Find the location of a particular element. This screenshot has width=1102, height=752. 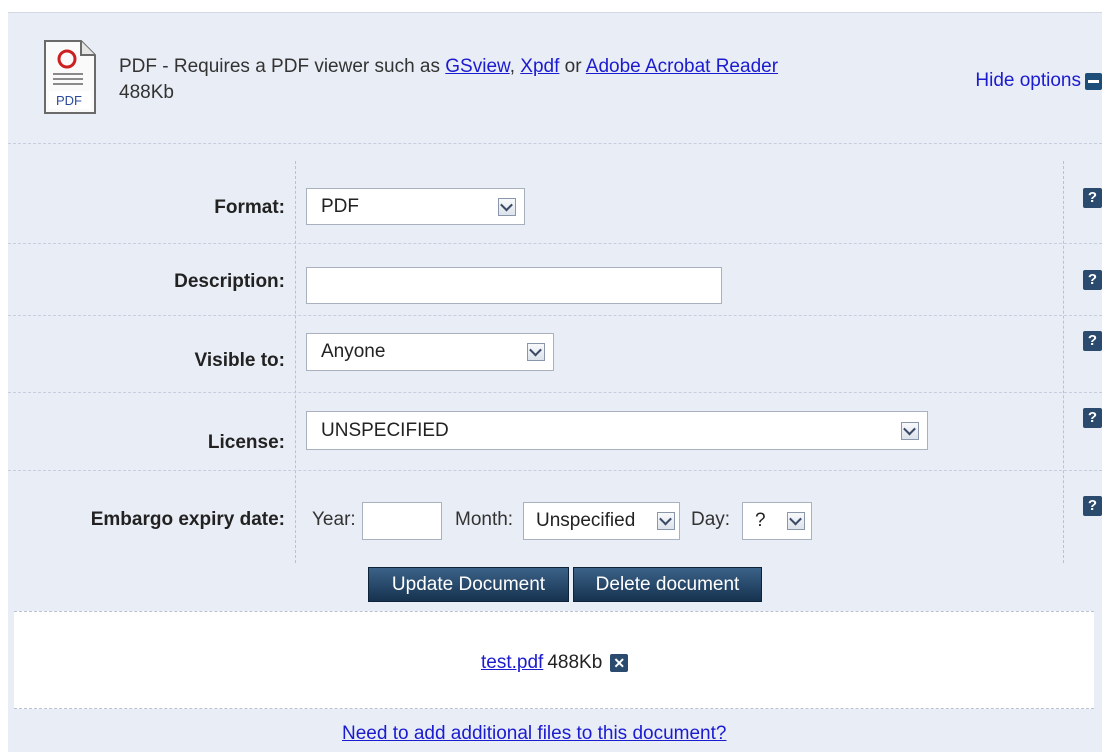

gsview-link: GSview is located at coordinates (477, 66).